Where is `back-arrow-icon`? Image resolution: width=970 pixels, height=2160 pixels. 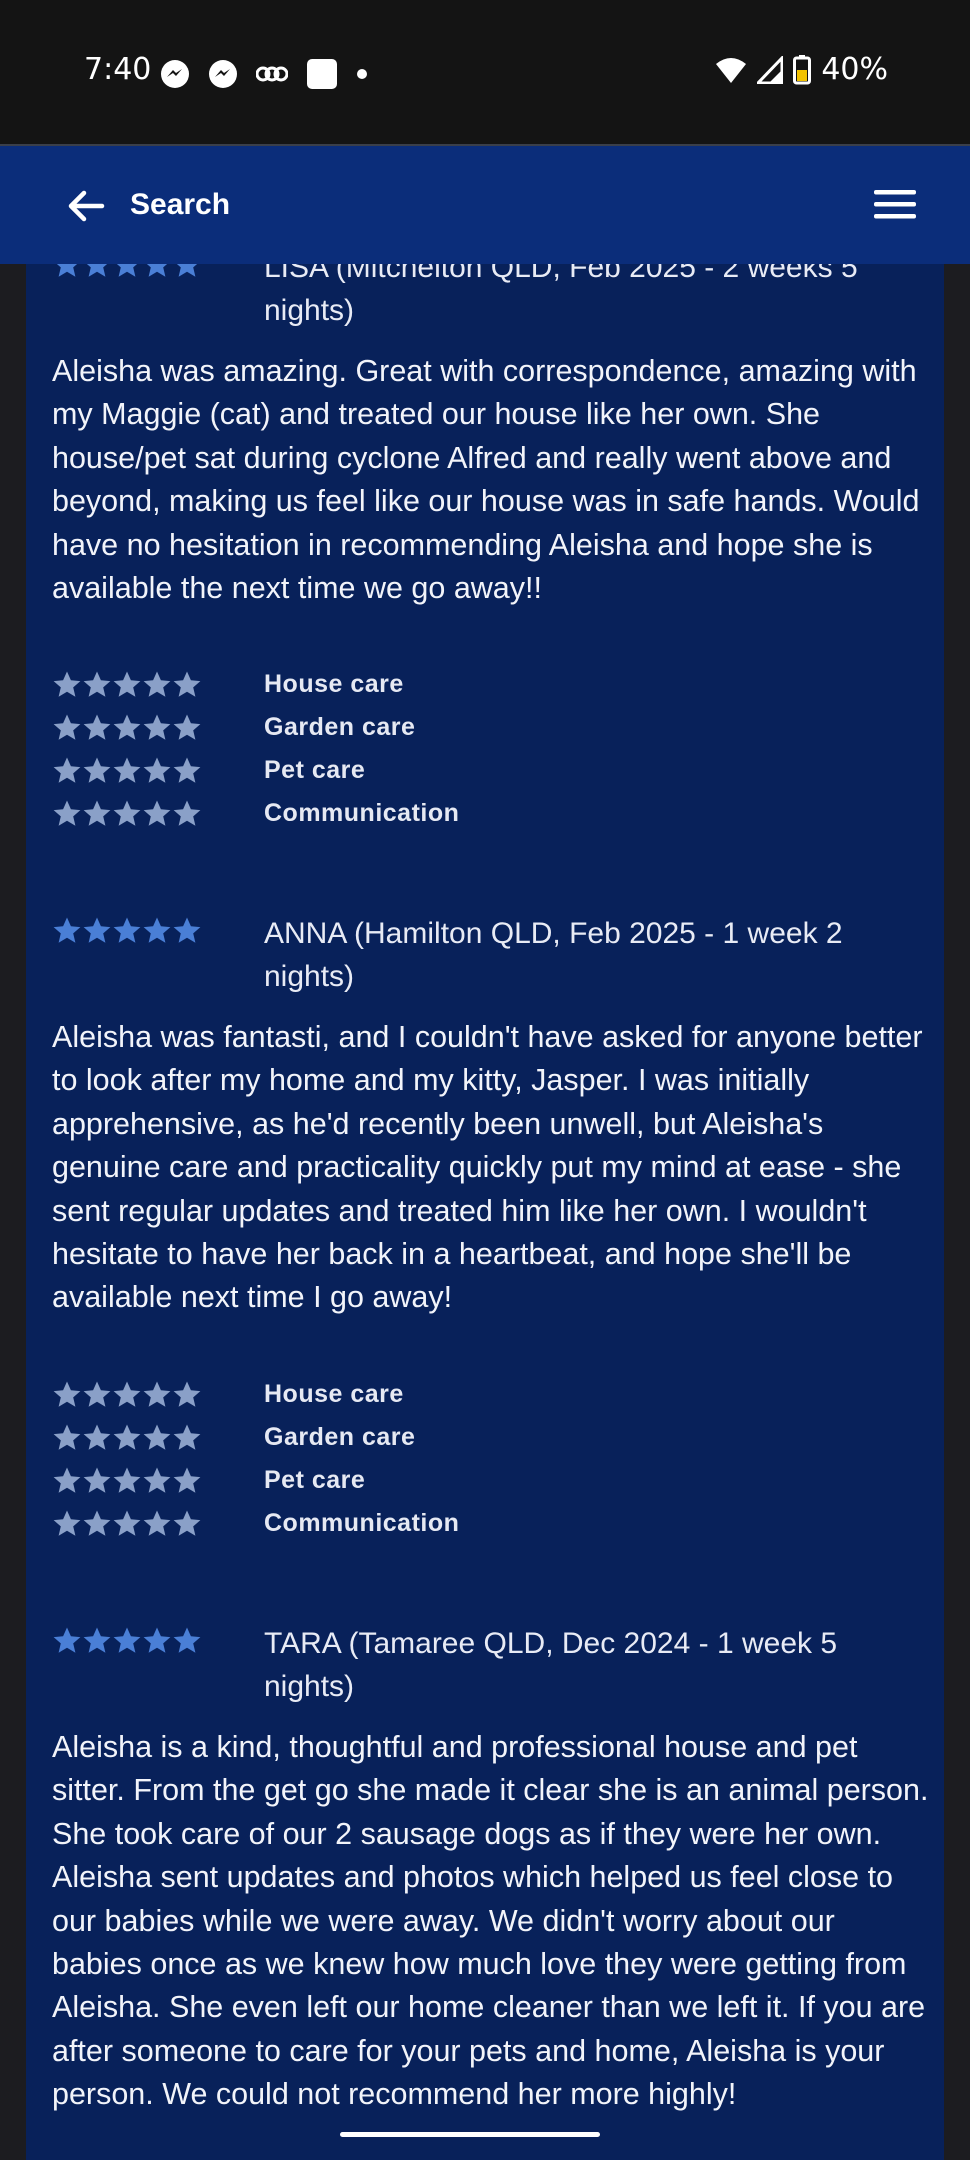
back-arrow-icon is located at coordinates (86, 206).